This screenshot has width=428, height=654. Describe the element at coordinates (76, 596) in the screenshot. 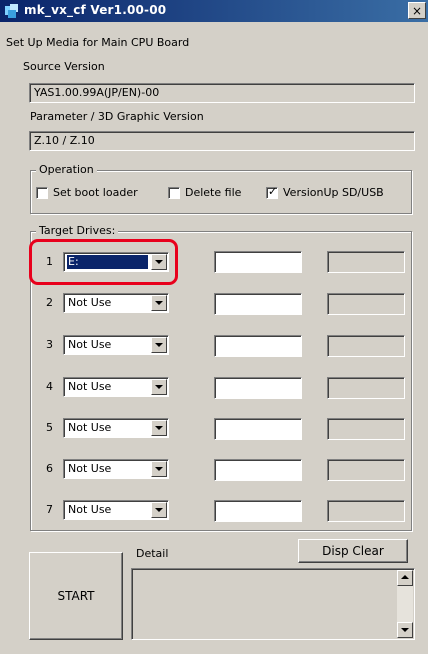

I see `start-button: START` at that location.